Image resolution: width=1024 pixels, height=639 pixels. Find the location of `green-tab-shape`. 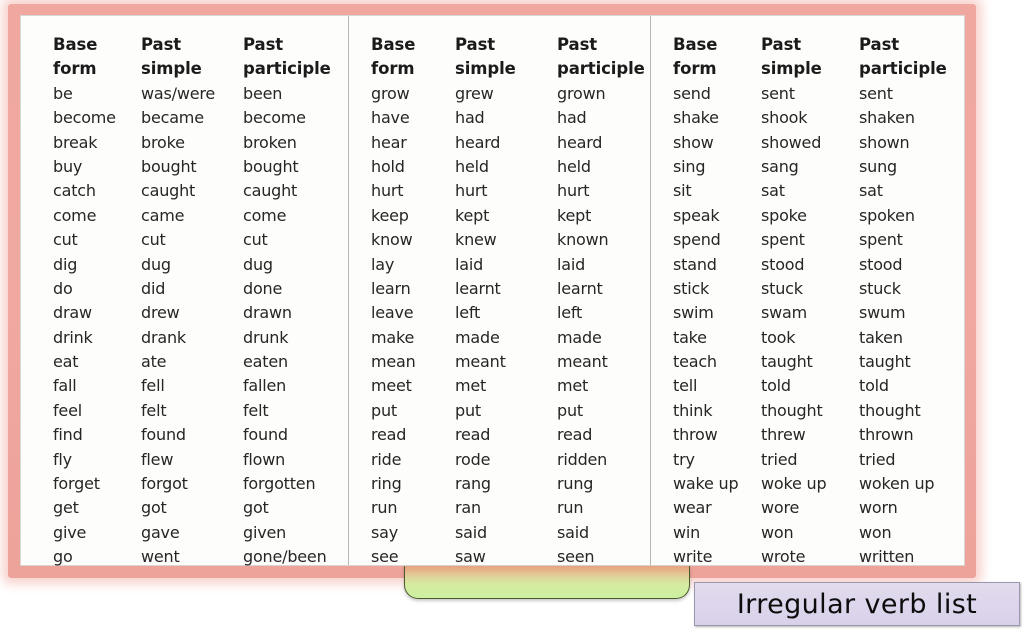

green-tab-shape is located at coordinates (547, 582).